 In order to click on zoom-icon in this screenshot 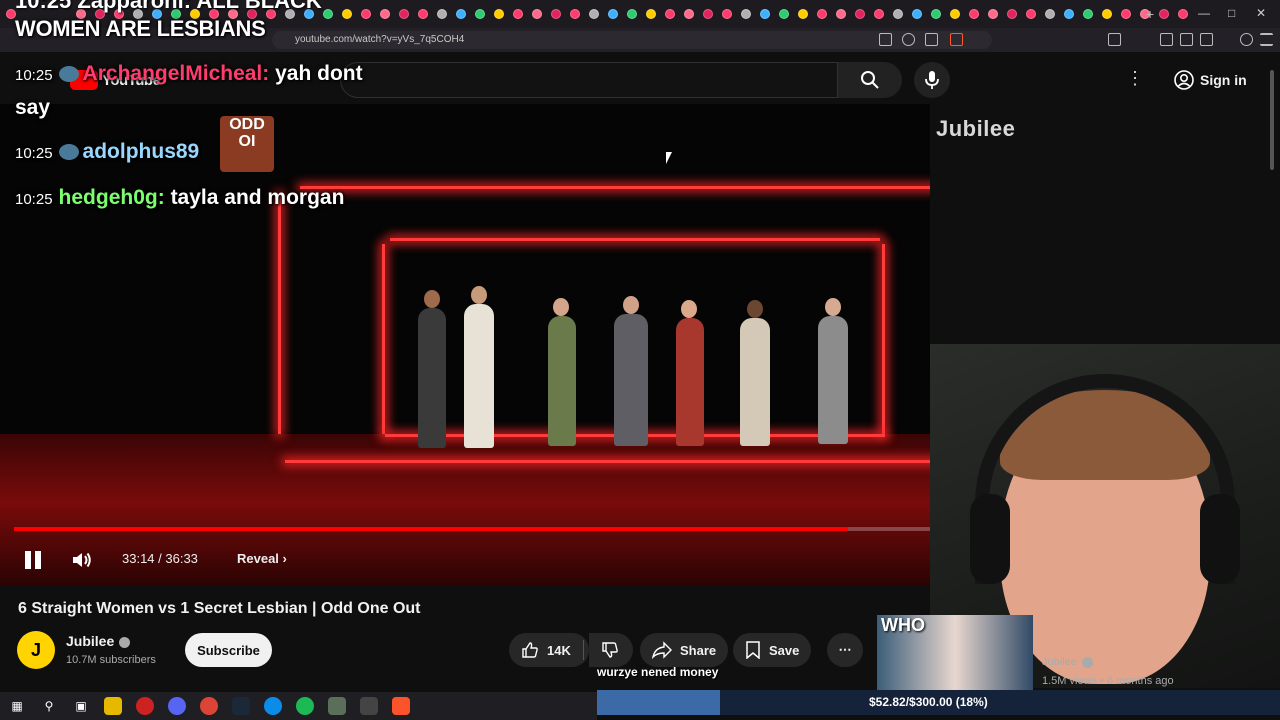, I will do `click(908, 39)`.